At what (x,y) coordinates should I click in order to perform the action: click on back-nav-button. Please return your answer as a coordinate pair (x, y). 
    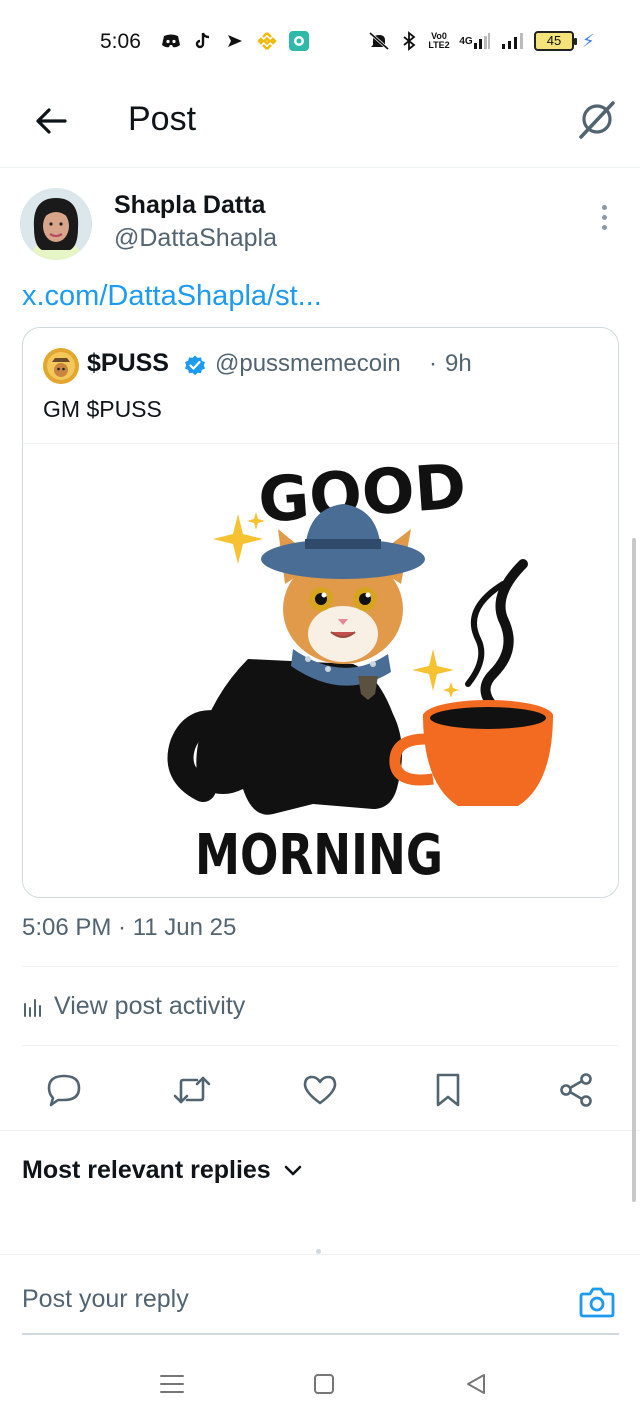
    Looking at the image, I should click on (476, 1384).